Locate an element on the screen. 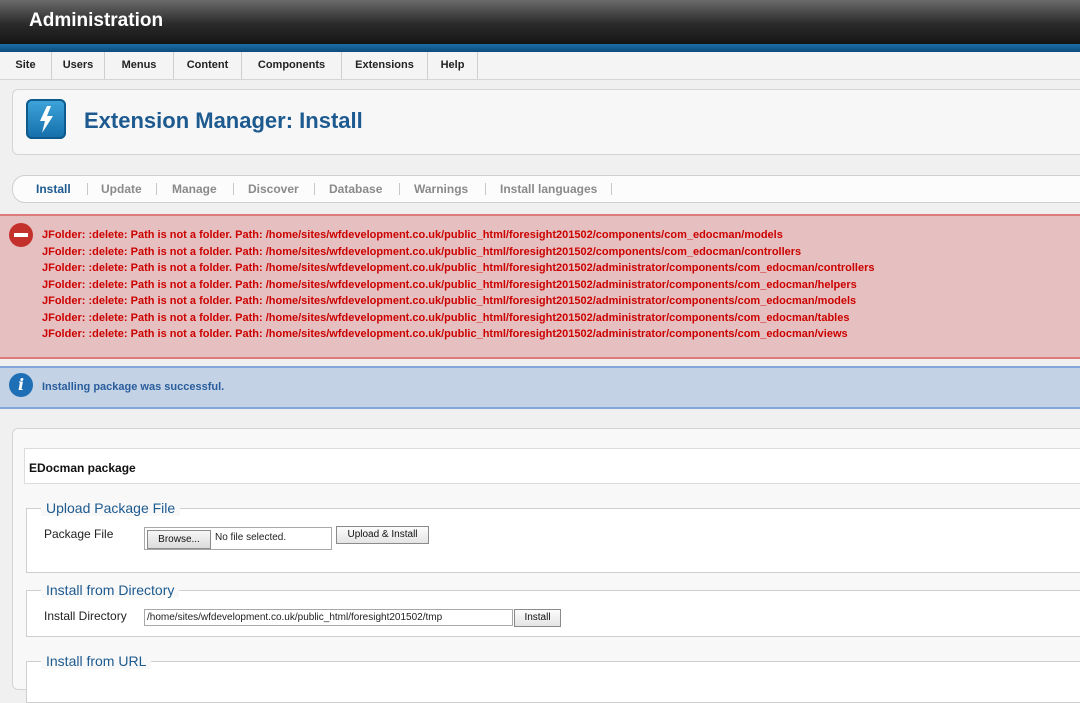 The width and height of the screenshot is (1080, 703). install-directory-label: Install Directory is located at coordinates (85, 616).